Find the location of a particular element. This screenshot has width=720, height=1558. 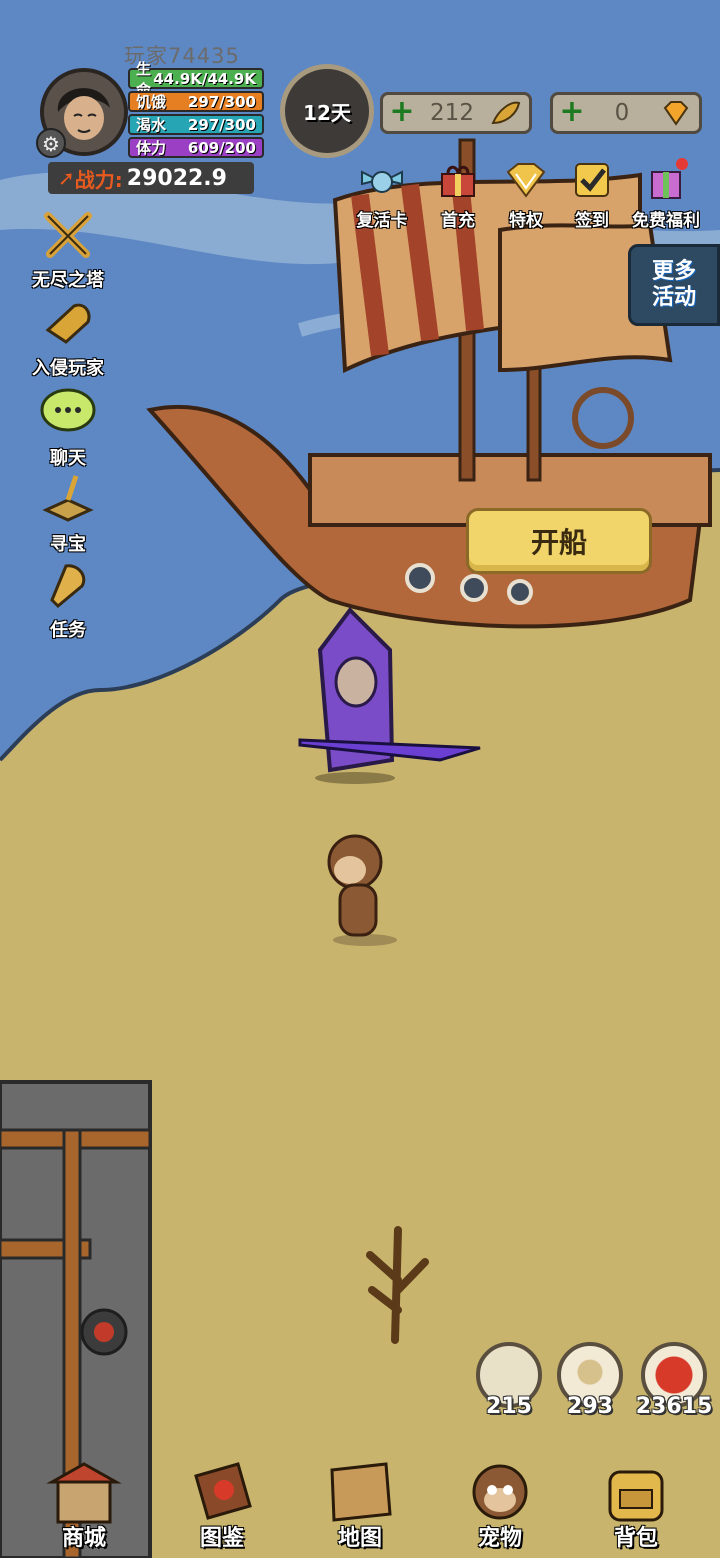

stamina-bar: 体力 609/200 is located at coordinates (196, 147).